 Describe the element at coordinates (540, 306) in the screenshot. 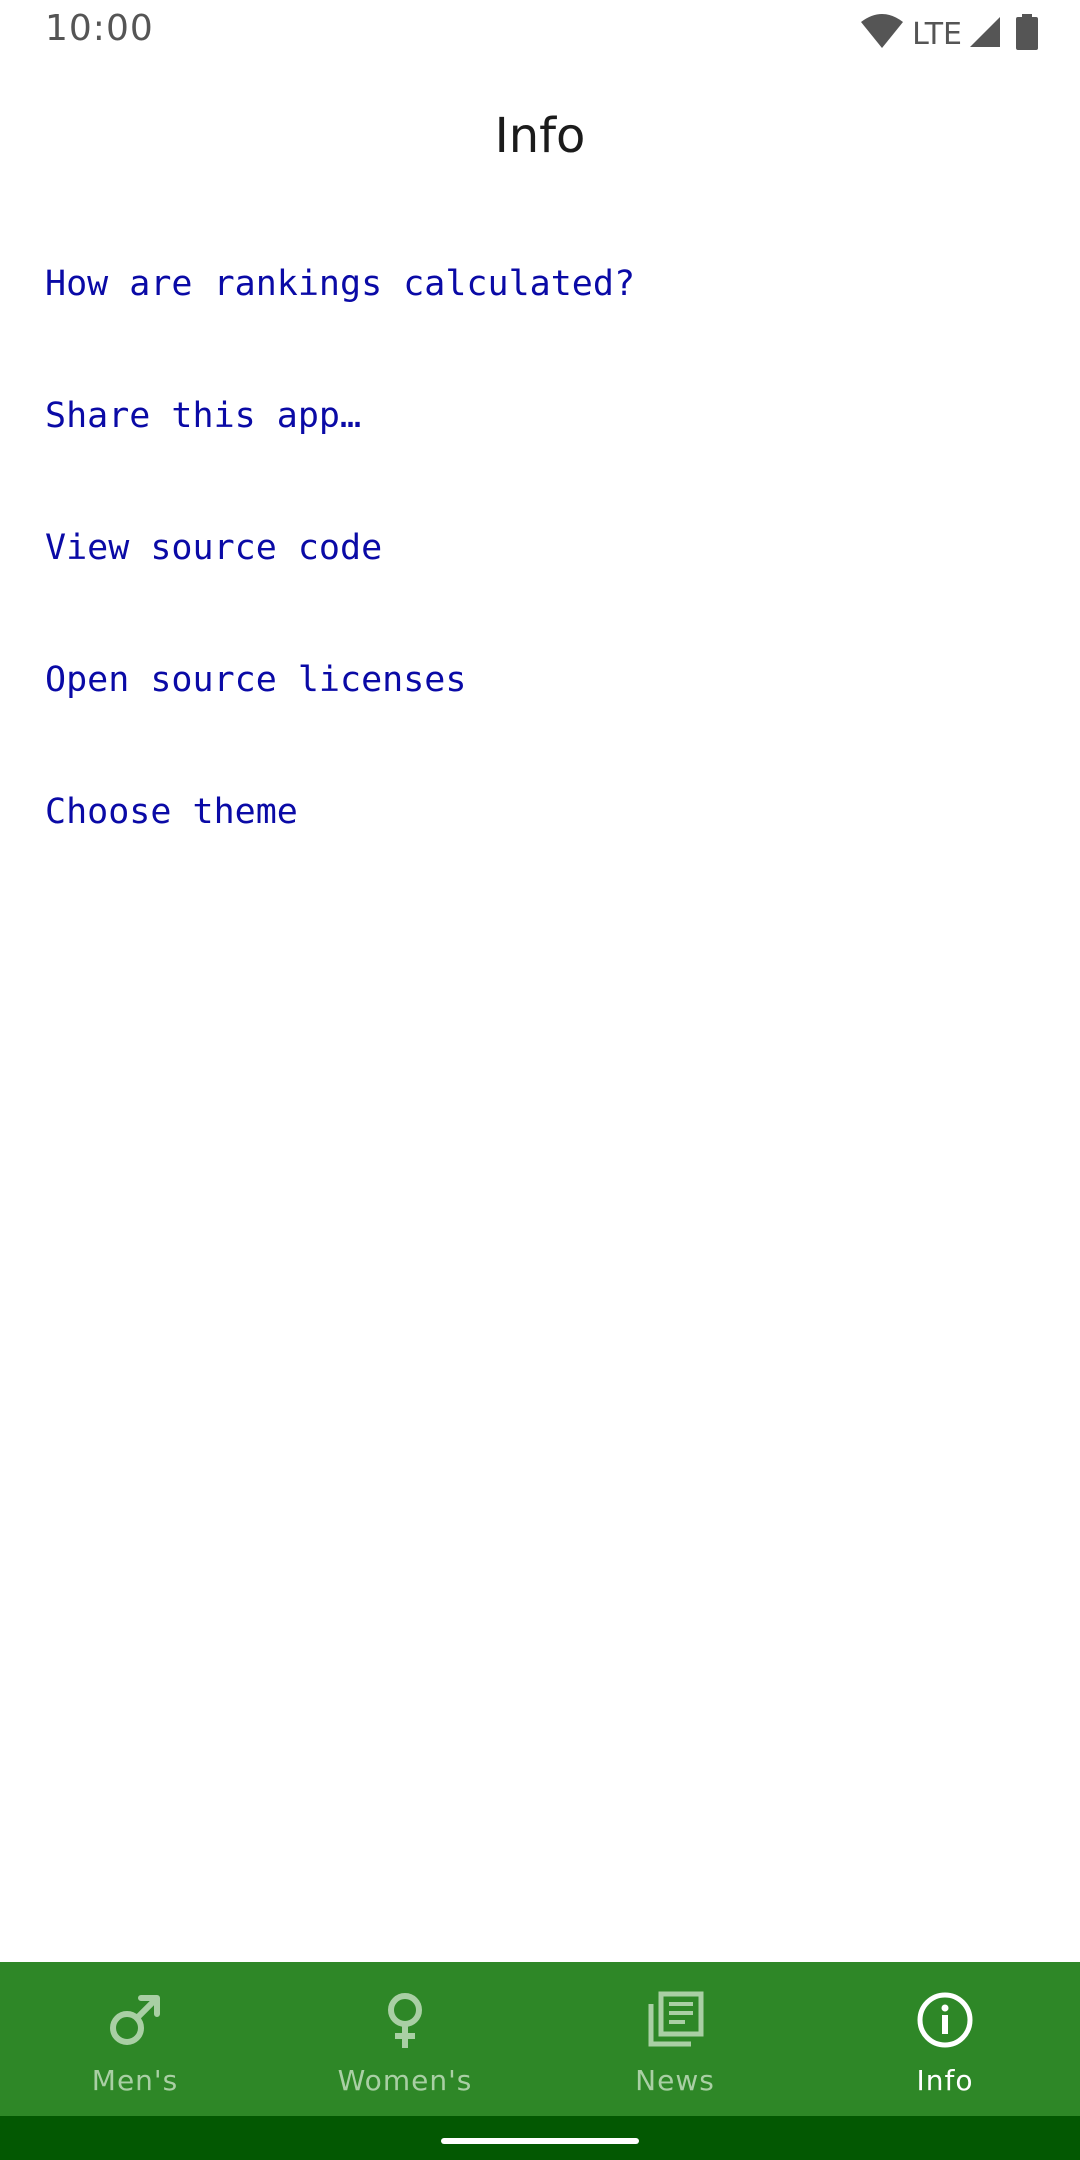

I see `rankings-calculation-link: How are rankings calculated?` at that location.